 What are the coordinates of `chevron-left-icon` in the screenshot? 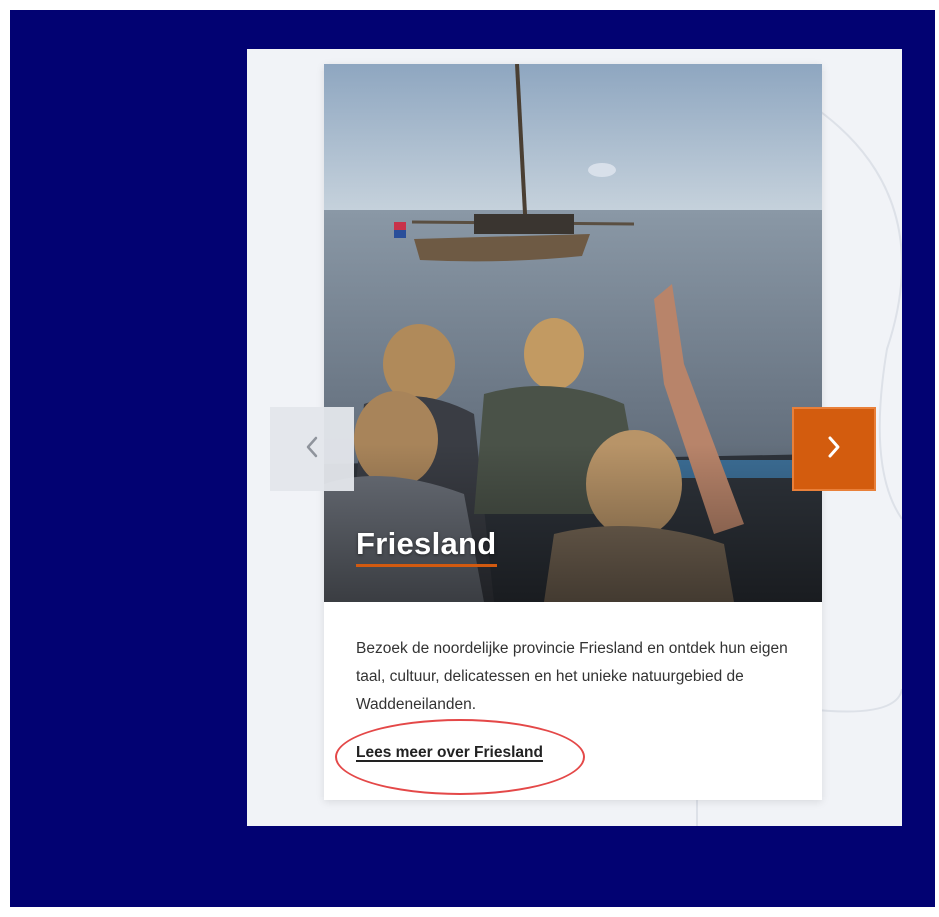 It's located at (312, 449).